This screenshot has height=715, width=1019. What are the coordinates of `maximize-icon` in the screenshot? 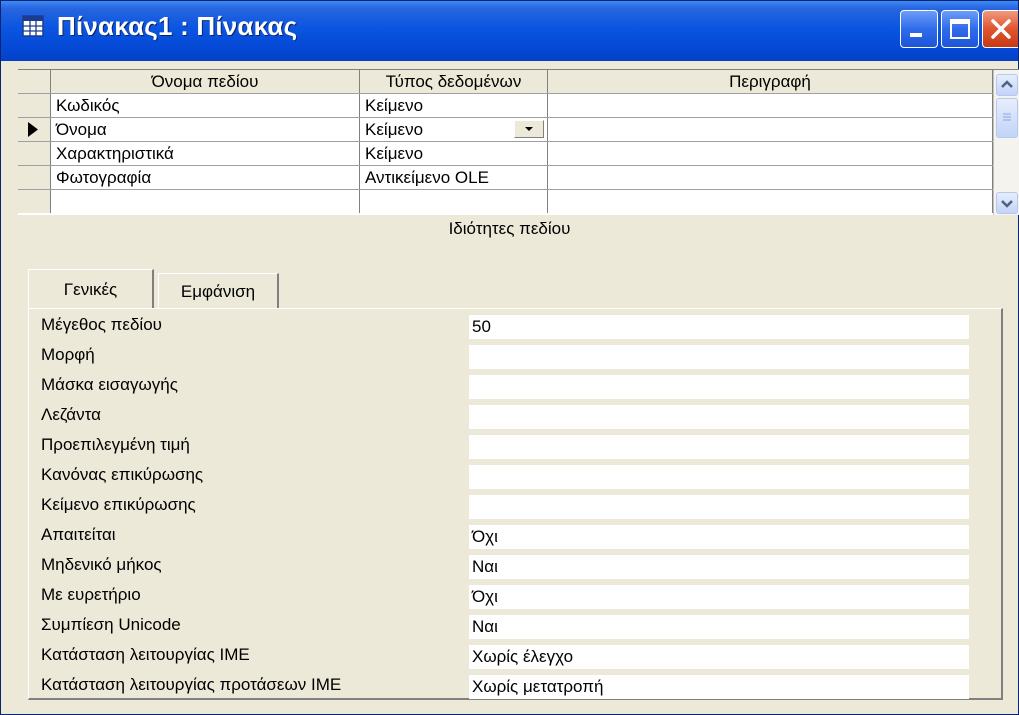 It's located at (960, 29).